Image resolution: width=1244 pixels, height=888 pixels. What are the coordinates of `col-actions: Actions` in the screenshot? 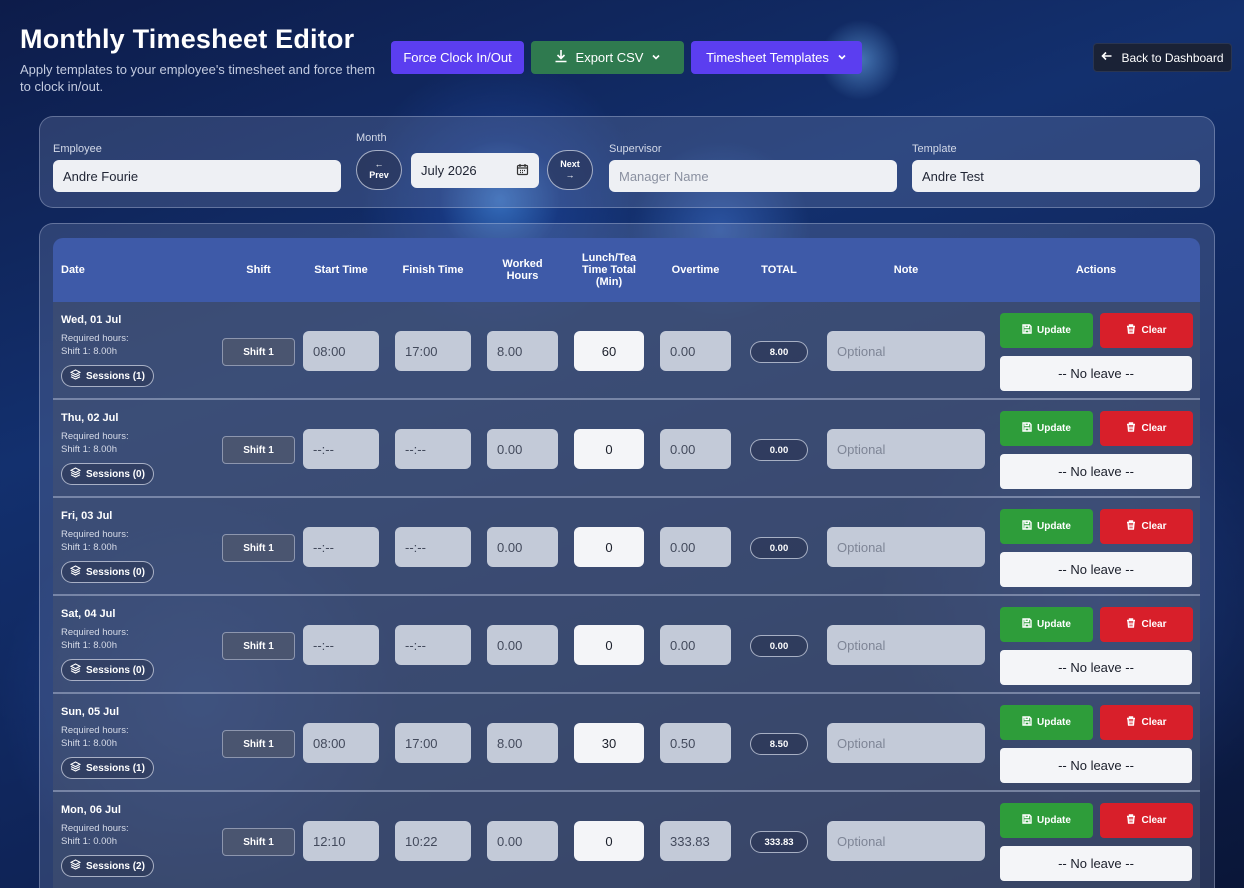 It's located at (1096, 270).